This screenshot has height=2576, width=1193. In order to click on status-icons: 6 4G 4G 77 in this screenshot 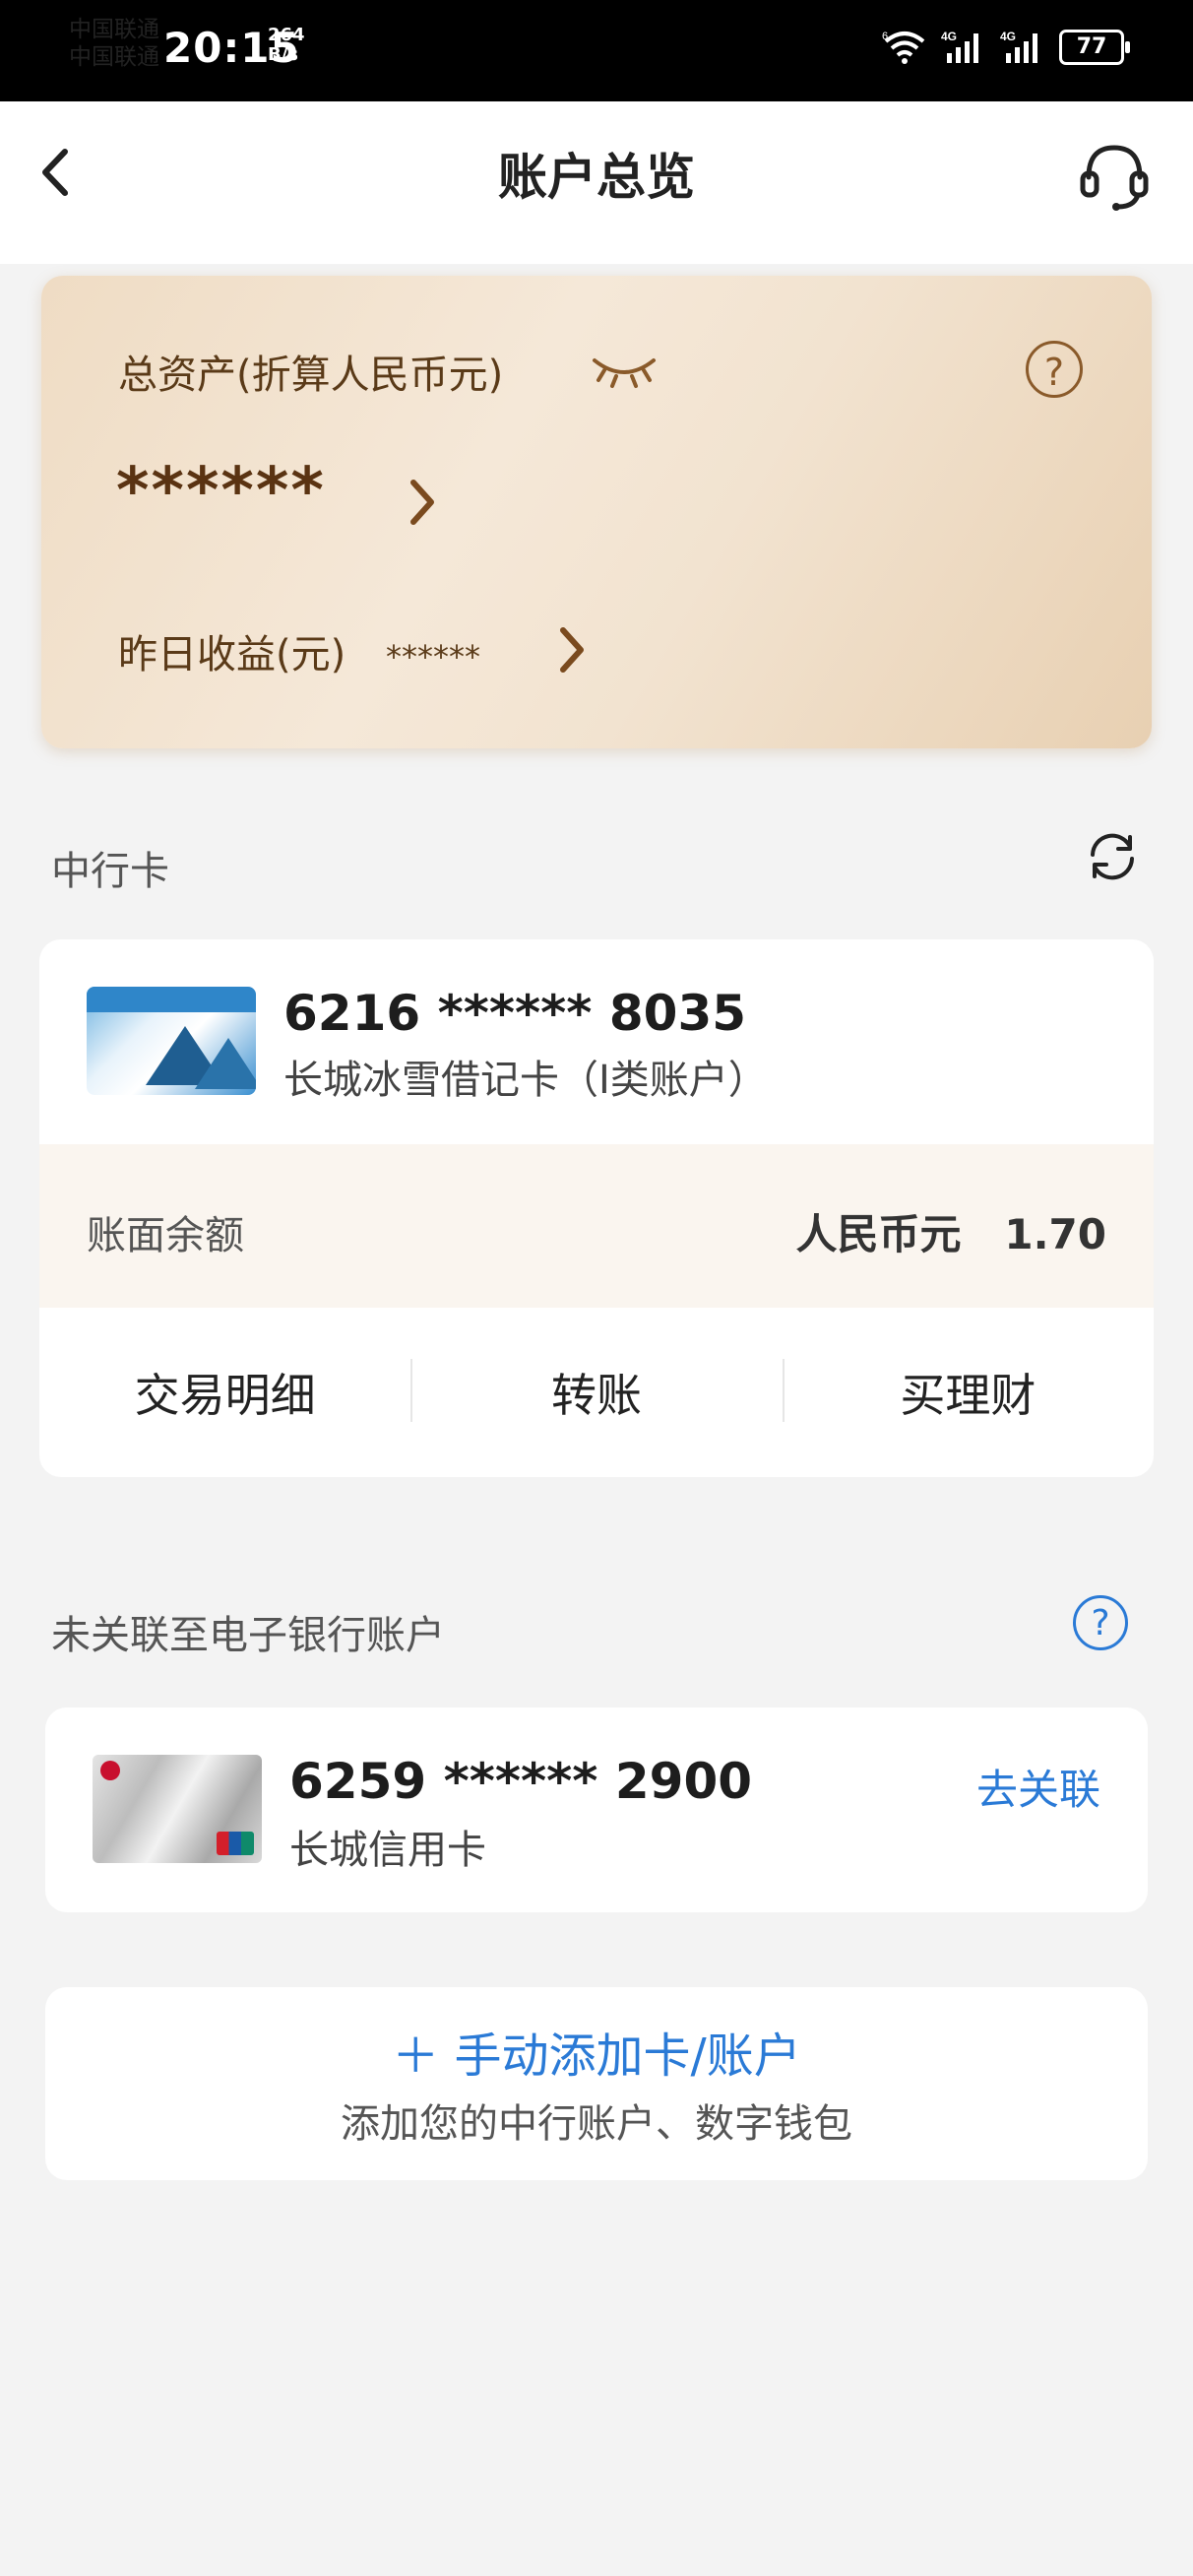, I will do `click(1006, 47)`.